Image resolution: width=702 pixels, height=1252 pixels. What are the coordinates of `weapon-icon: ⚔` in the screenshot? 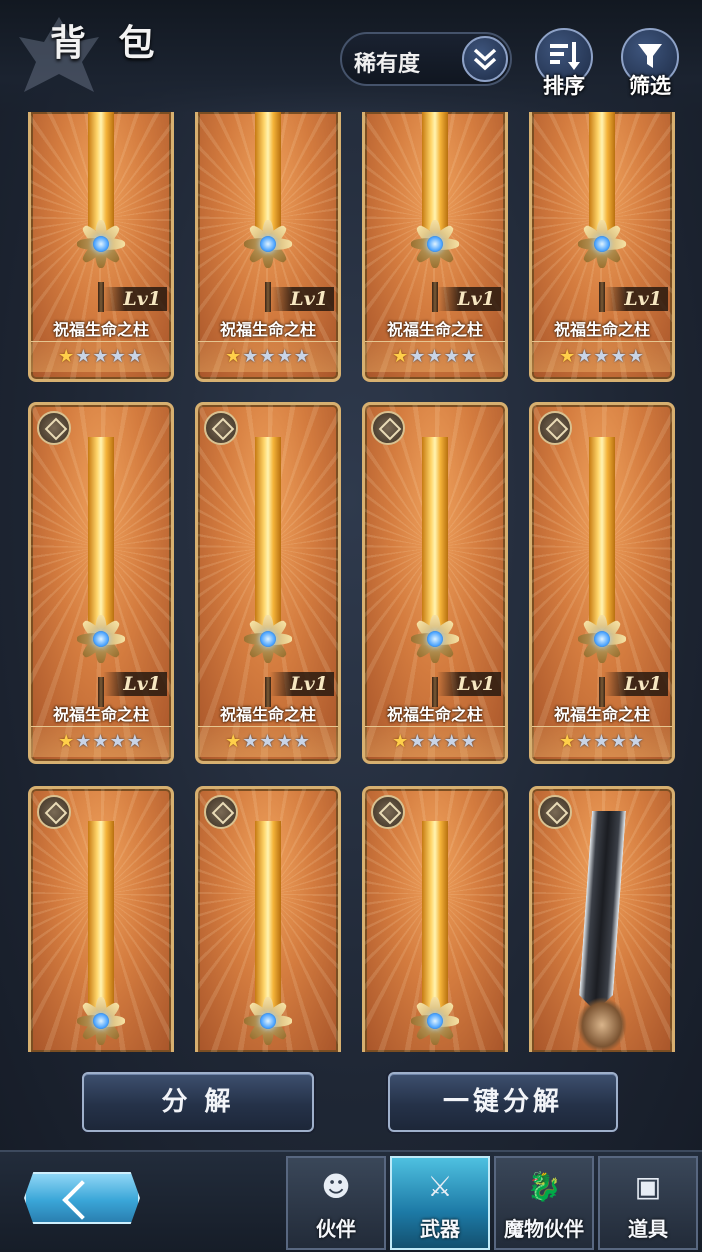 It's located at (440, 1186).